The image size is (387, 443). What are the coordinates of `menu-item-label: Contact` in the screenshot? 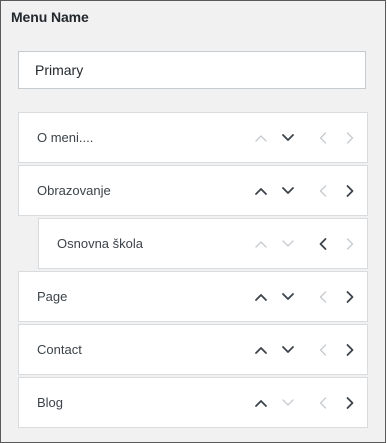 It's located at (59, 349).